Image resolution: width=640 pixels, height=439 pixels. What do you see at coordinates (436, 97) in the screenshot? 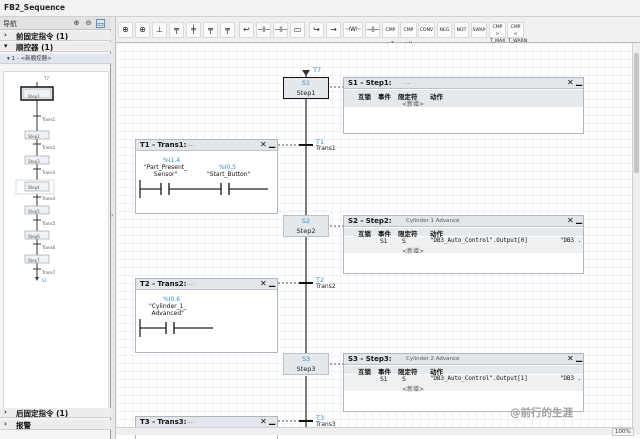
I see `col-action: 动作` at bounding box center [436, 97].